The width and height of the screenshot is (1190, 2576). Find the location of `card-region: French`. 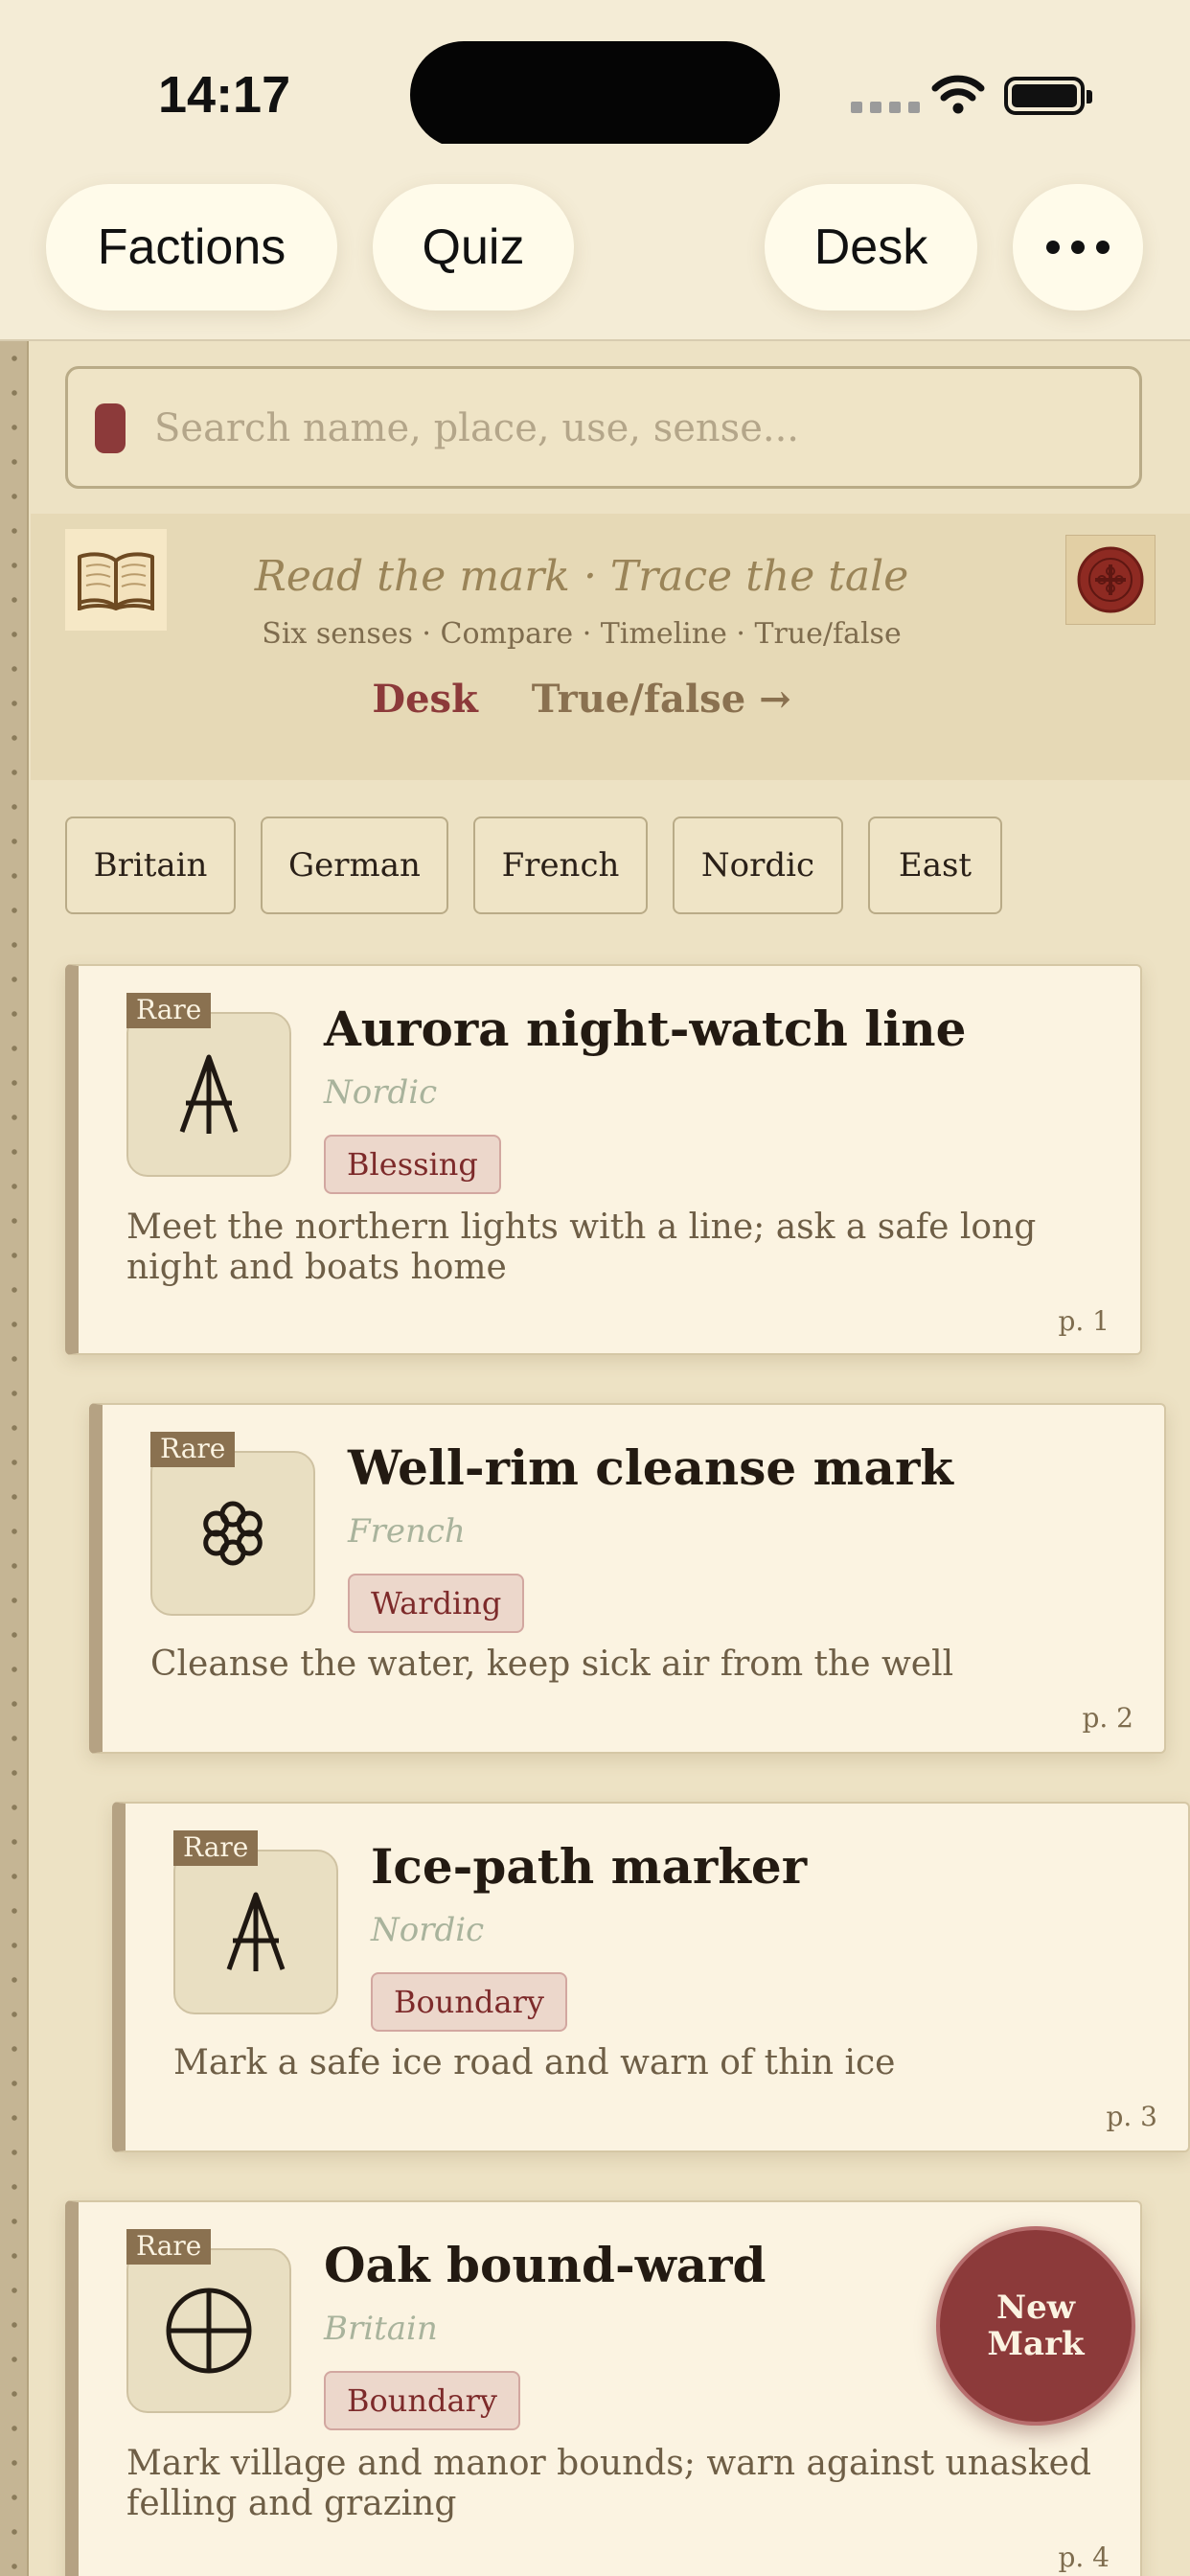

card-region: French is located at coordinates (407, 1531).